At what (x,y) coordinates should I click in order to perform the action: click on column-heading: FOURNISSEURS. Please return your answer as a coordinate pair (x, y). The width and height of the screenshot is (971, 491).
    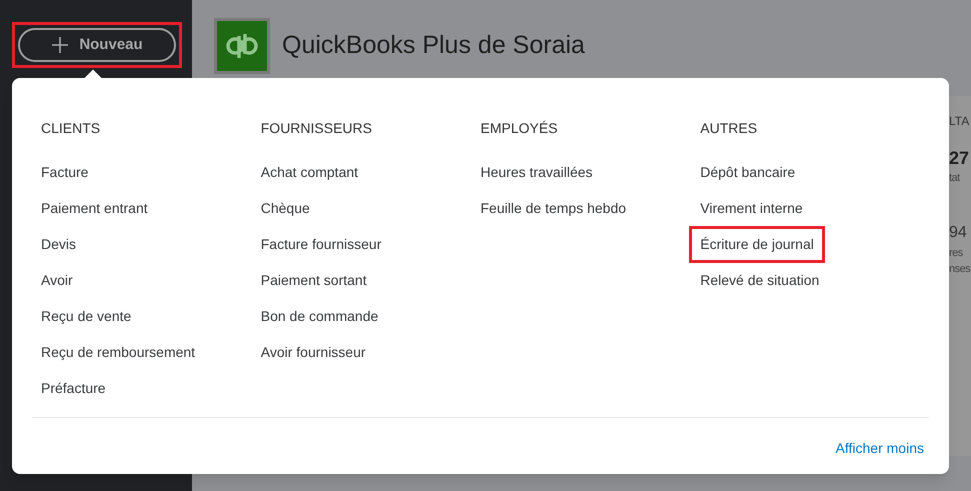
    Looking at the image, I should click on (316, 128).